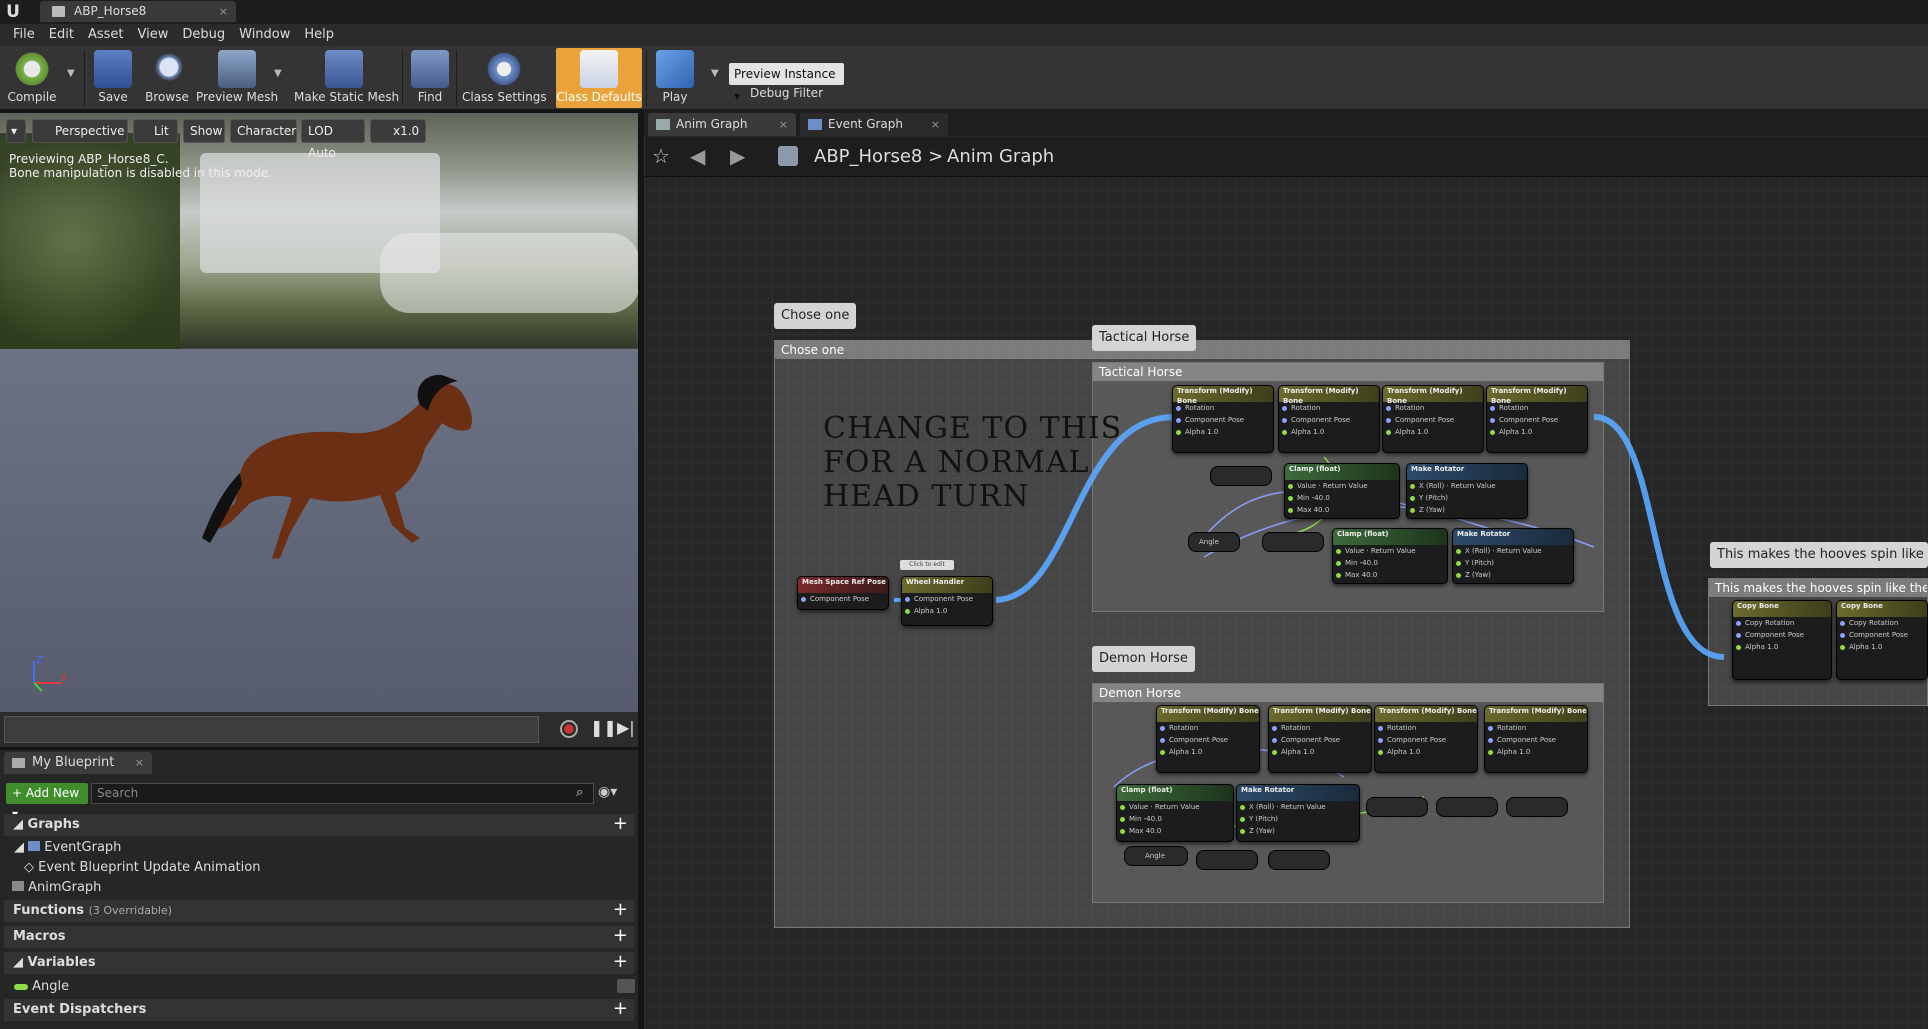 The height and width of the screenshot is (1029, 1928). Describe the element at coordinates (67, 847) in the screenshot. I see `graph-item-eventgraph: ◢ EventGraph` at that location.